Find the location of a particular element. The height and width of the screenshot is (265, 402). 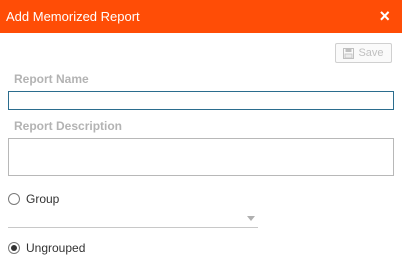

report-name-label: Report Name is located at coordinates (51, 79).